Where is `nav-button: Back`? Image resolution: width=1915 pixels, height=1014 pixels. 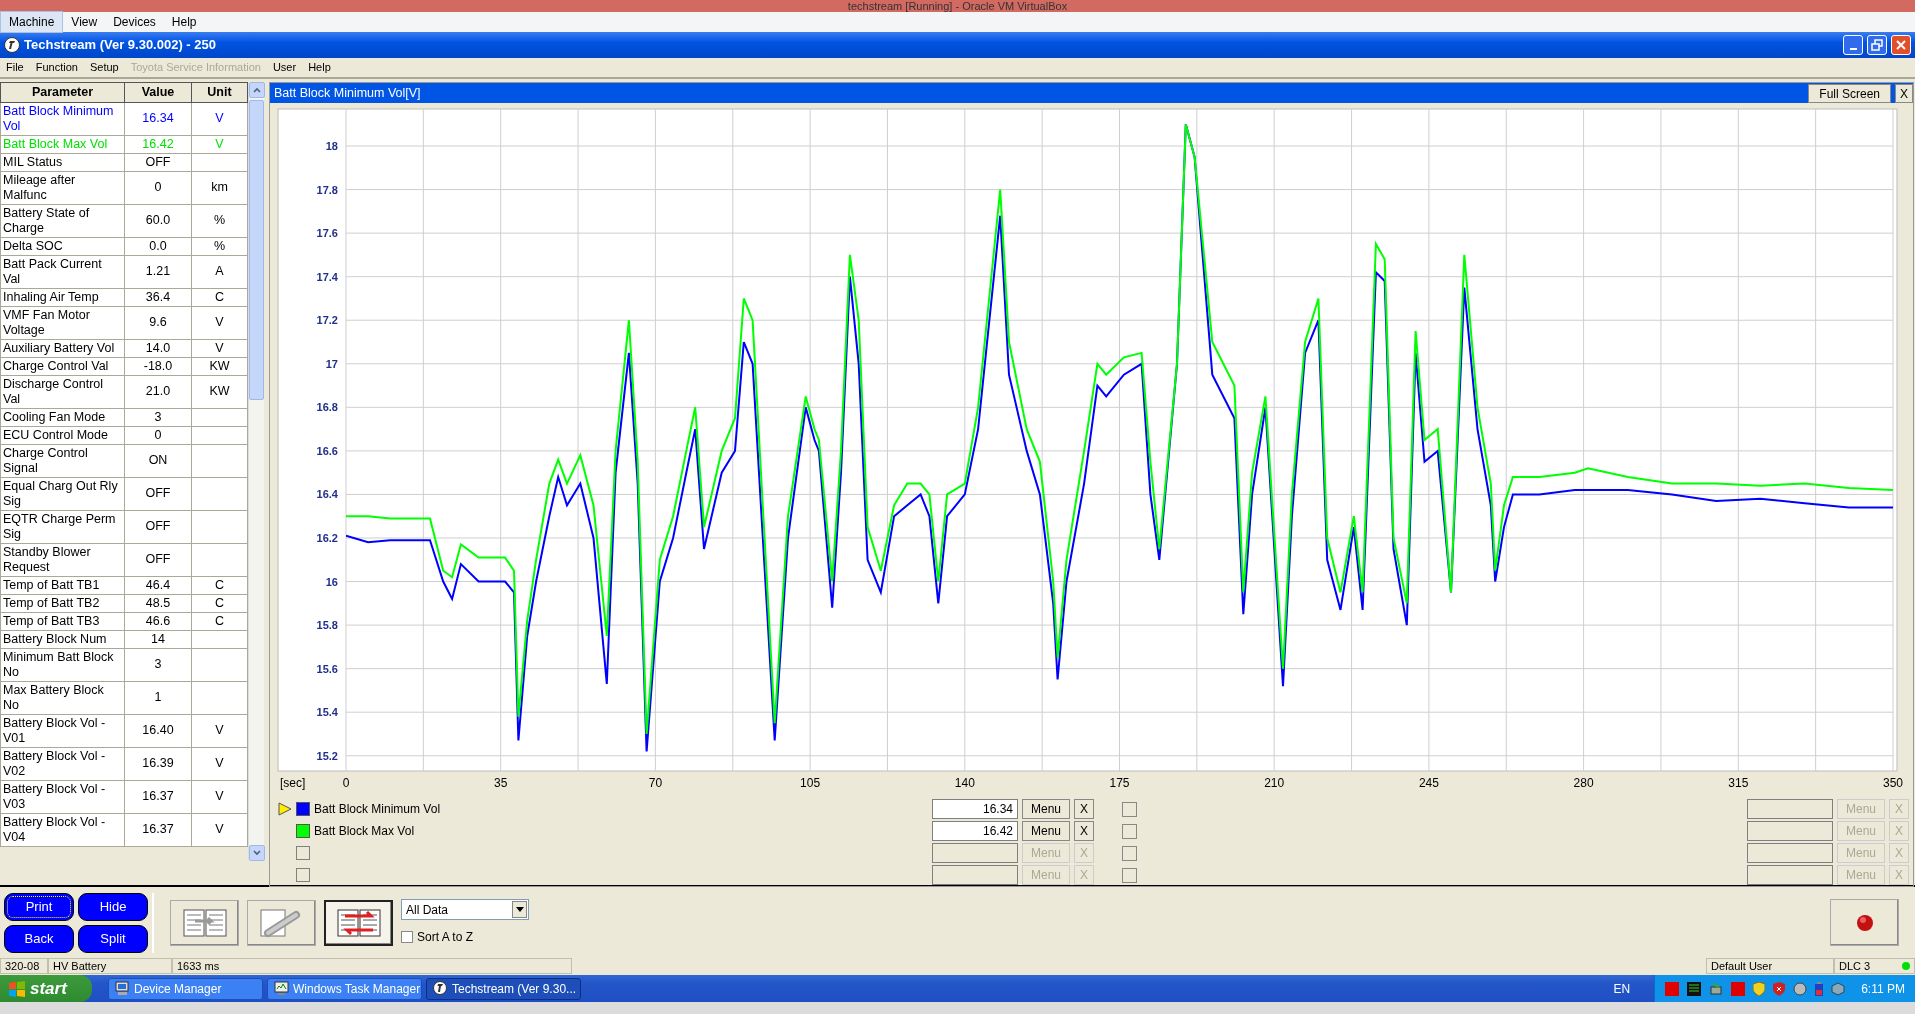
nav-button: Back is located at coordinates (39, 938).